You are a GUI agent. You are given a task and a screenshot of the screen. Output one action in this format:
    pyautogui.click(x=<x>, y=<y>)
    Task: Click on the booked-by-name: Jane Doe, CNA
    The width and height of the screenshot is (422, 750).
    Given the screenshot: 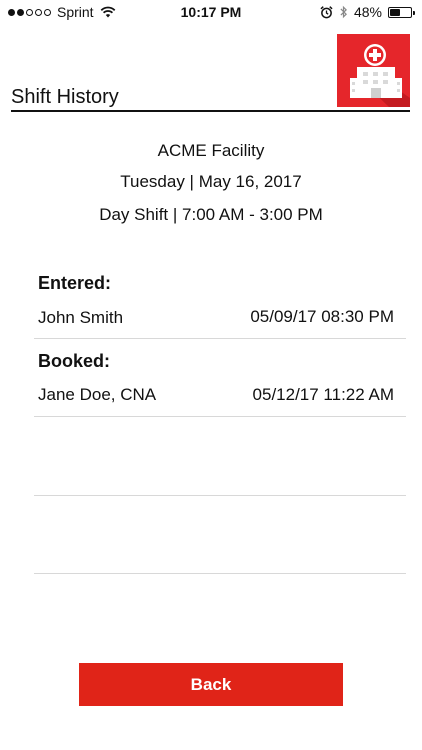 What is the action you would take?
    pyautogui.click(x=97, y=394)
    